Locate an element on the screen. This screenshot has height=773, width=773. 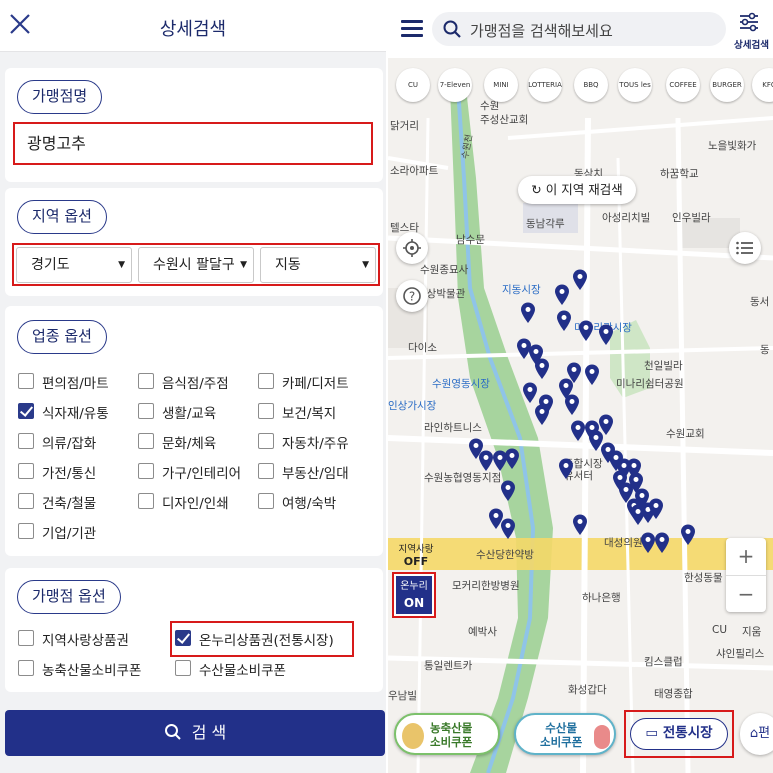
brand-filter-icon: MINI STOP is located at coordinates (501, 85).